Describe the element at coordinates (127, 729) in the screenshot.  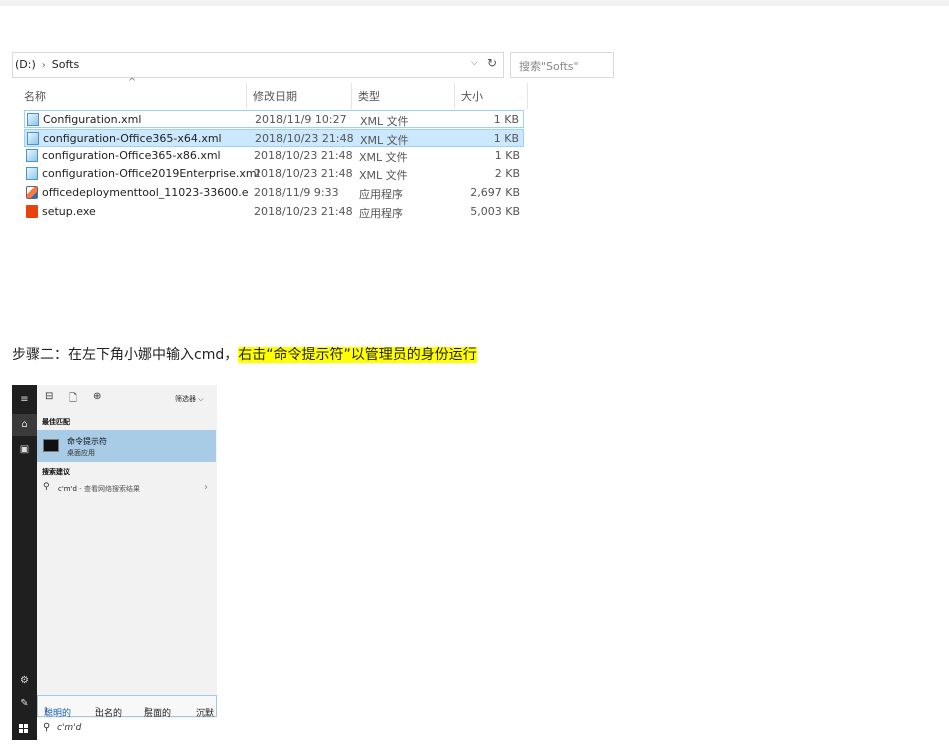
I see `taskbar-search-box: ⚲ c'm'd` at that location.